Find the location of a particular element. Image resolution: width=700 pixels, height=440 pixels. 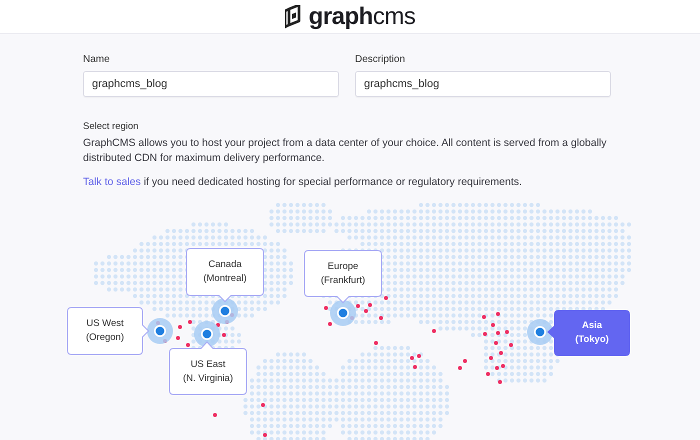

logo-text: graphcms is located at coordinates (362, 16).